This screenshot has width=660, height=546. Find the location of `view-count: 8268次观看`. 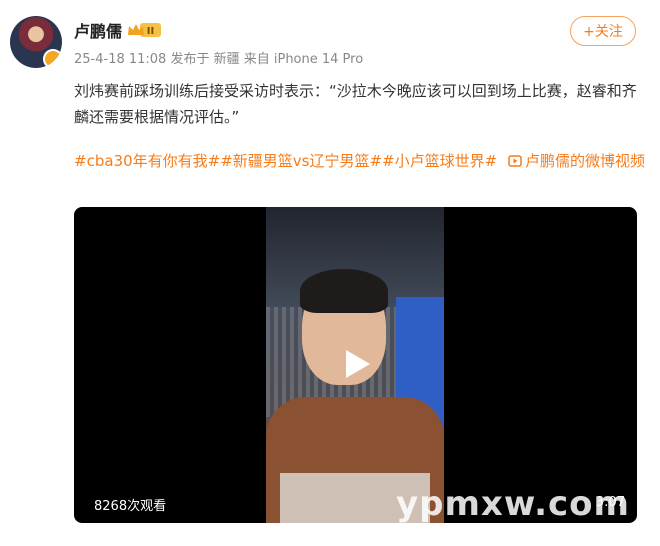

view-count: 8268次观看 is located at coordinates (130, 506).